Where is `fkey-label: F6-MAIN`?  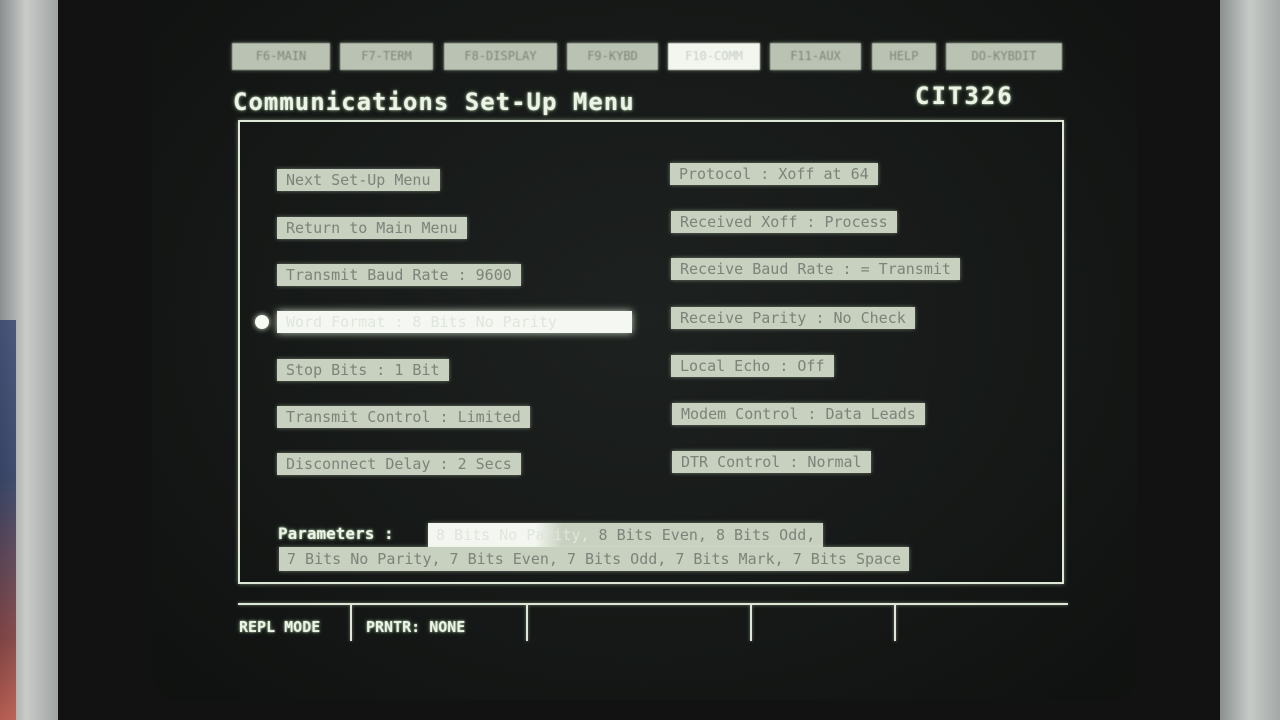 fkey-label: F6-MAIN is located at coordinates (281, 56).